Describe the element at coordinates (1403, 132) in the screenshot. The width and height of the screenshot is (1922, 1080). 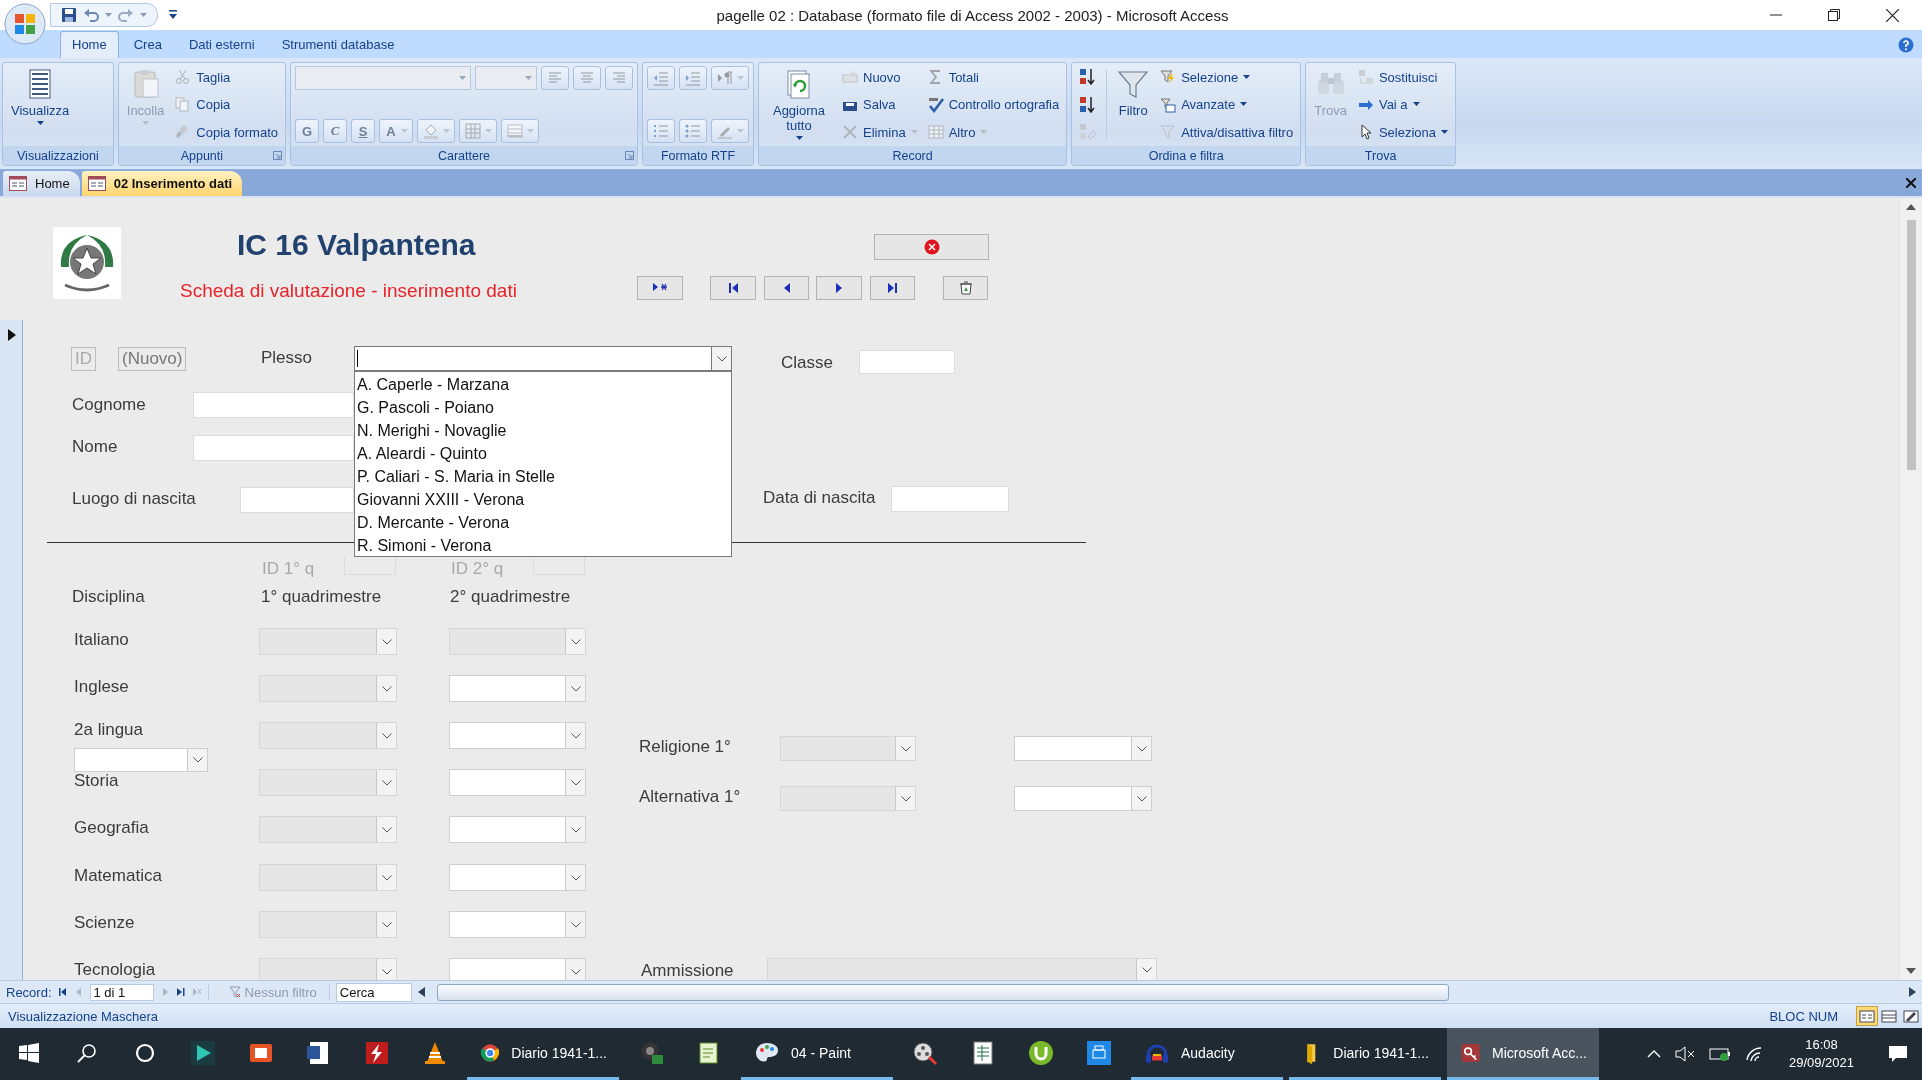
I see `ribbon-button: Seleziona` at that location.